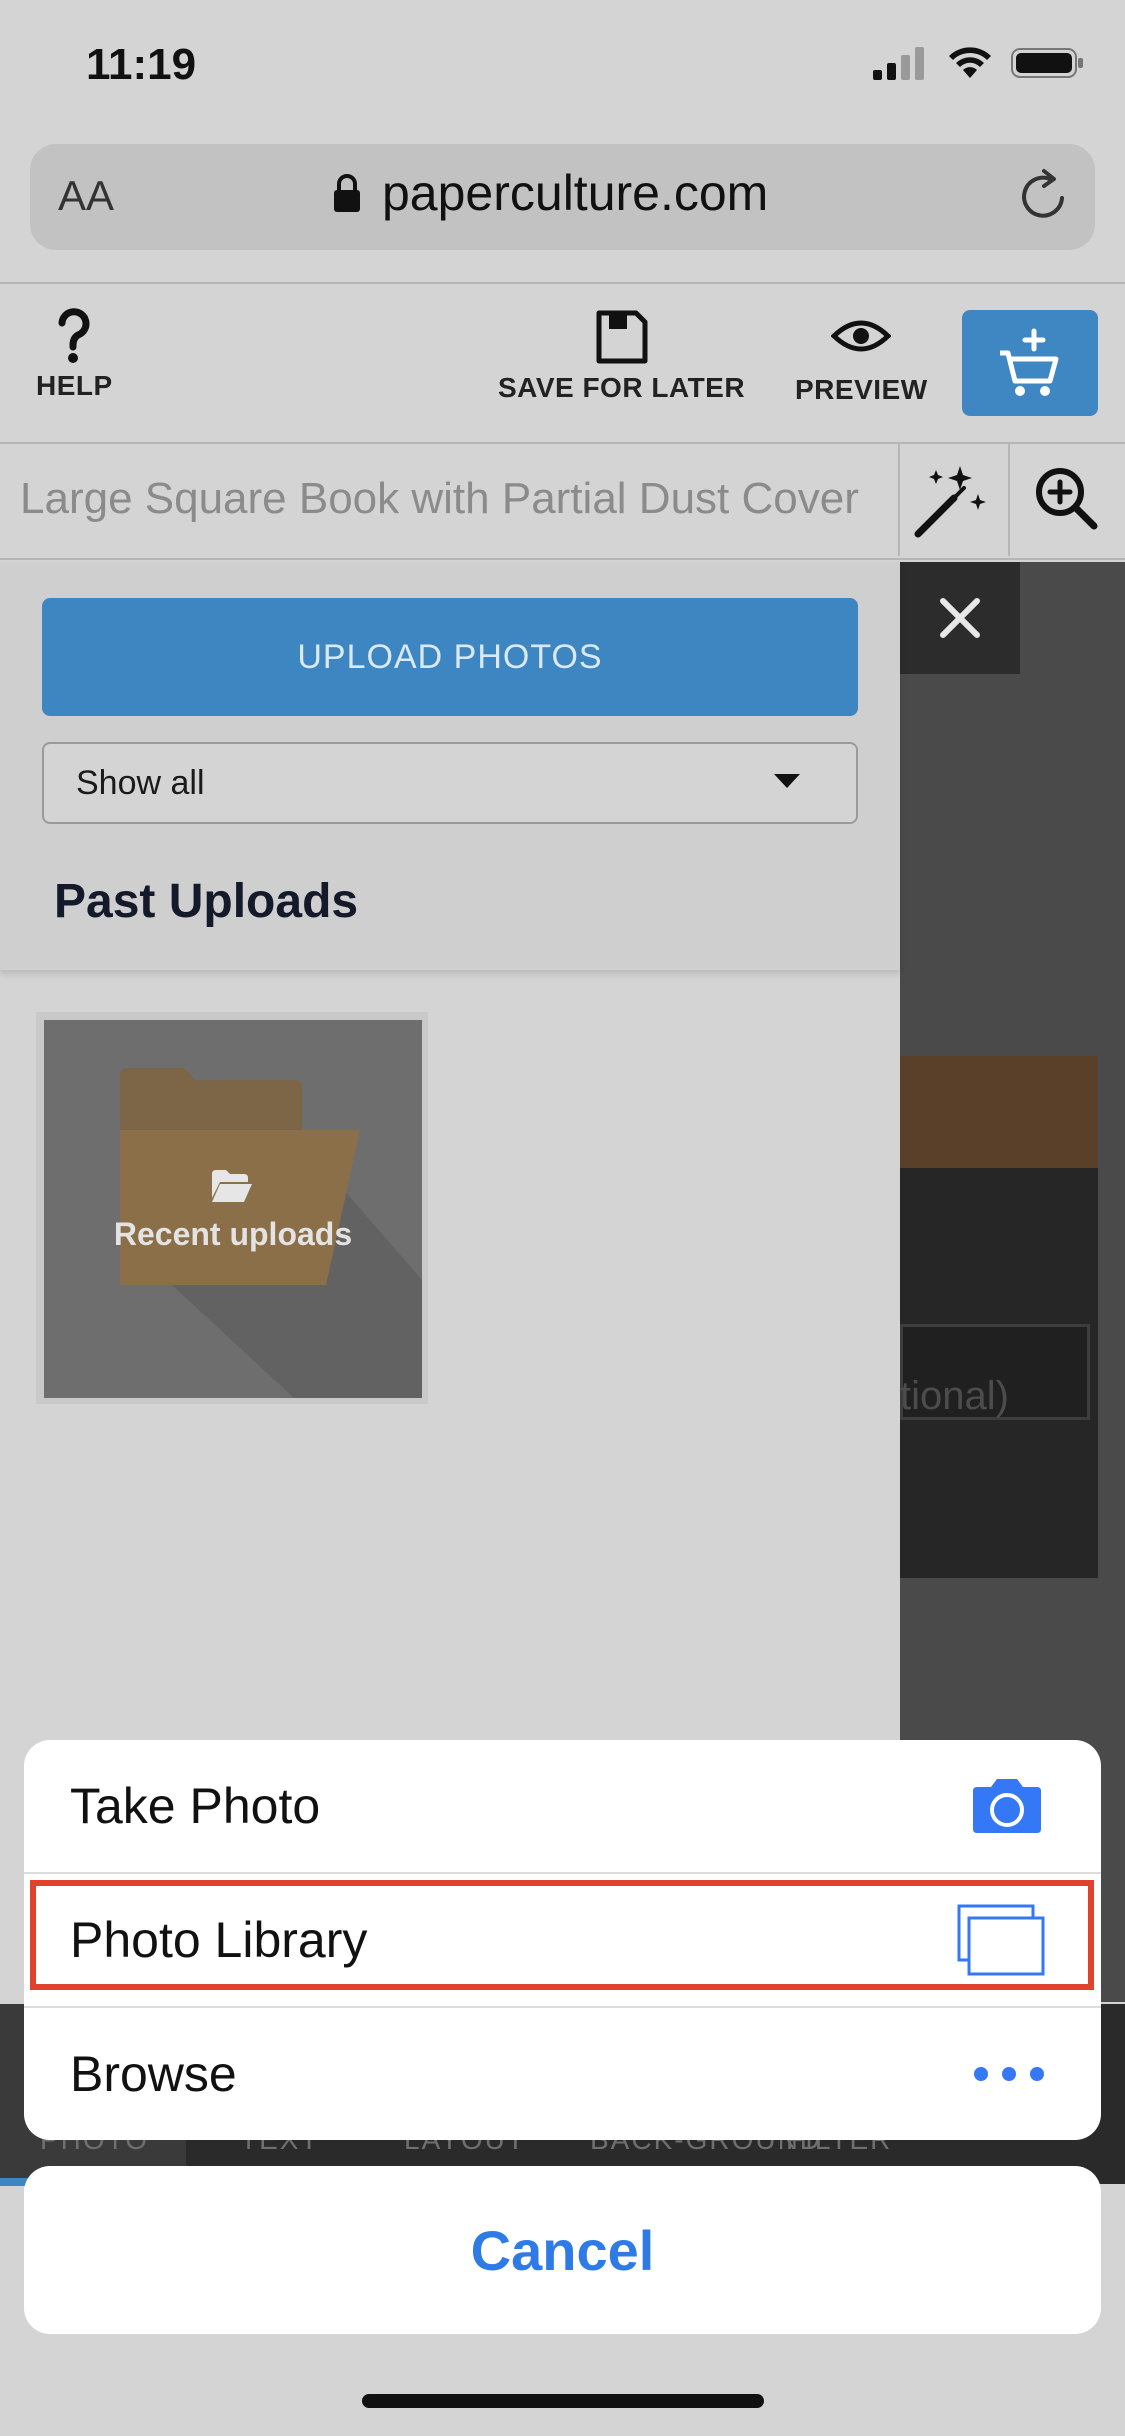  I want to click on past-uploads-heading: Past Uploads, so click(206, 901).